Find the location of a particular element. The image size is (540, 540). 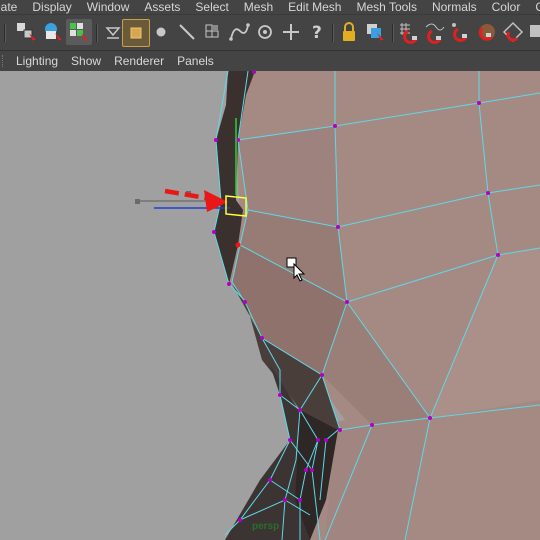

menu-item-mesh: Mesh is located at coordinates (259, 7).